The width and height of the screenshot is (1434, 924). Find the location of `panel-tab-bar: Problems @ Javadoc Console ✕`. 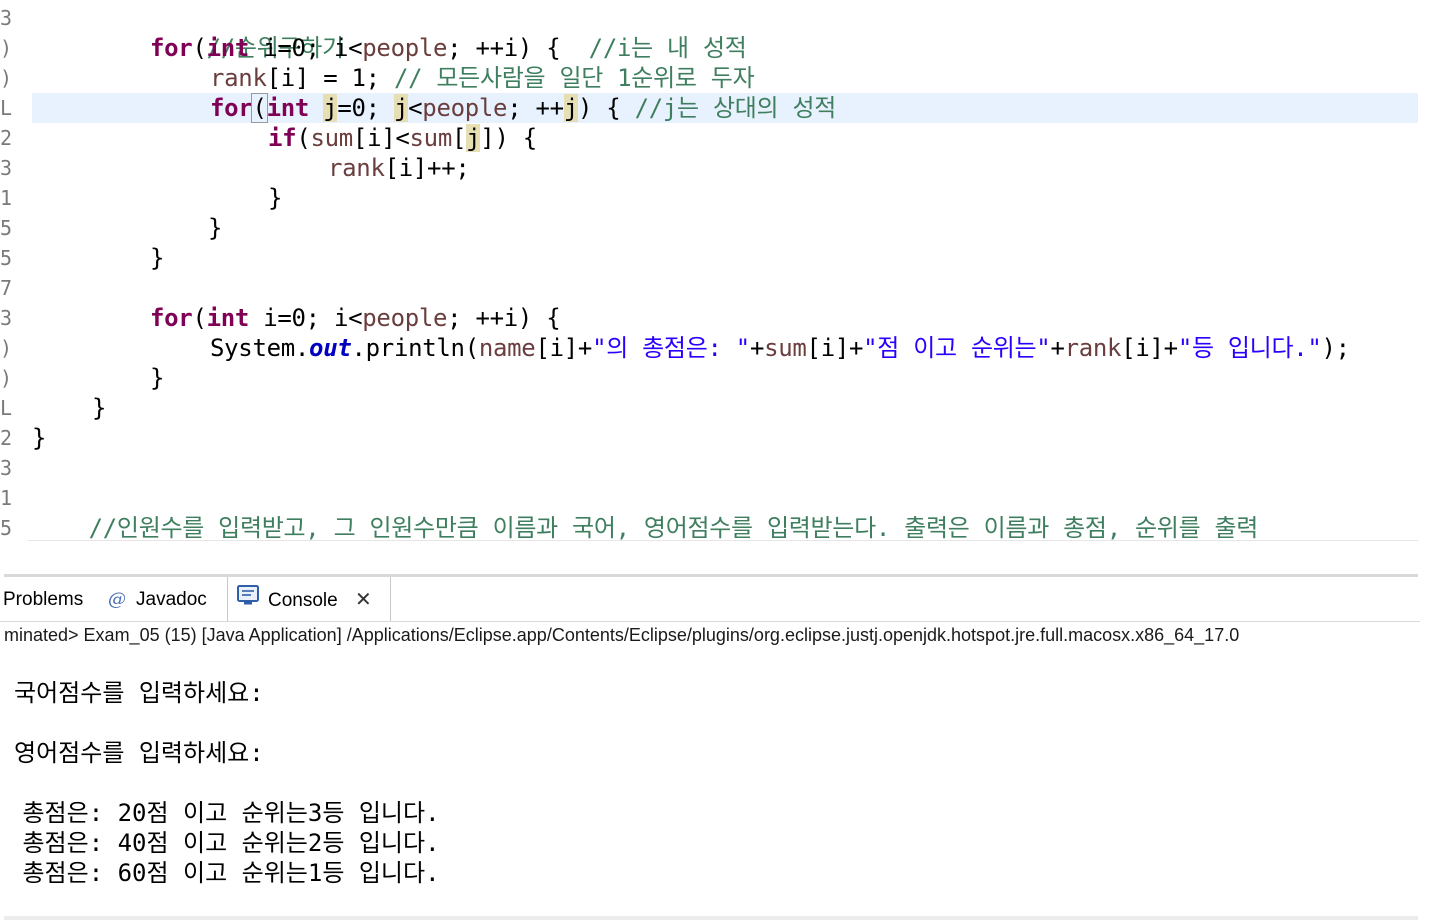

panel-tab-bar: Problems @ Javadoc Console ✕ is located at coordinates (710, 599).